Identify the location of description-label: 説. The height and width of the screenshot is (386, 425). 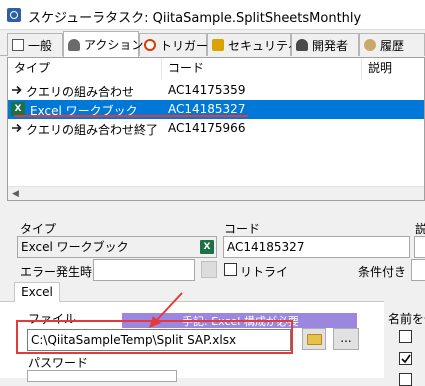
(420, 229).